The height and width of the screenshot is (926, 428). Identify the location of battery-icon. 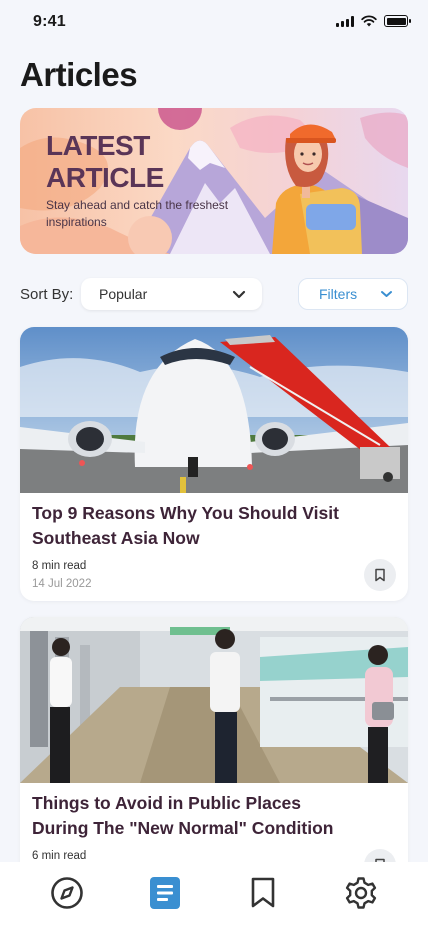
(397, 21).